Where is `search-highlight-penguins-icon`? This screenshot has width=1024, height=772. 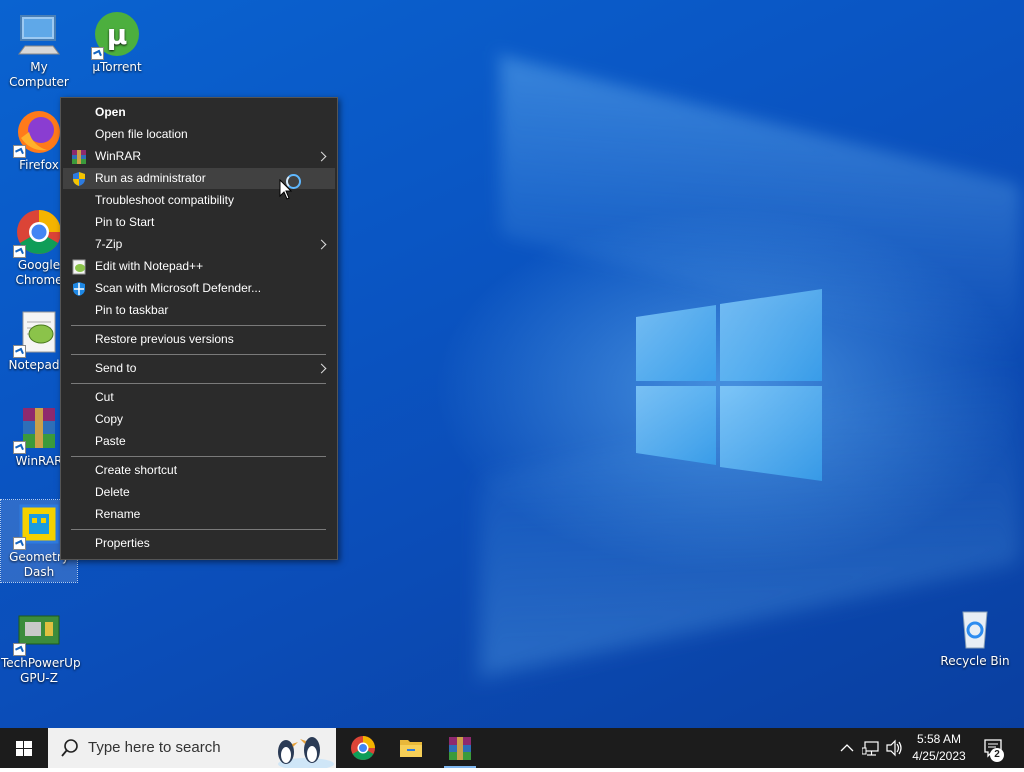 search-highlight-penguins-icon is located at coordinates (306, 752).